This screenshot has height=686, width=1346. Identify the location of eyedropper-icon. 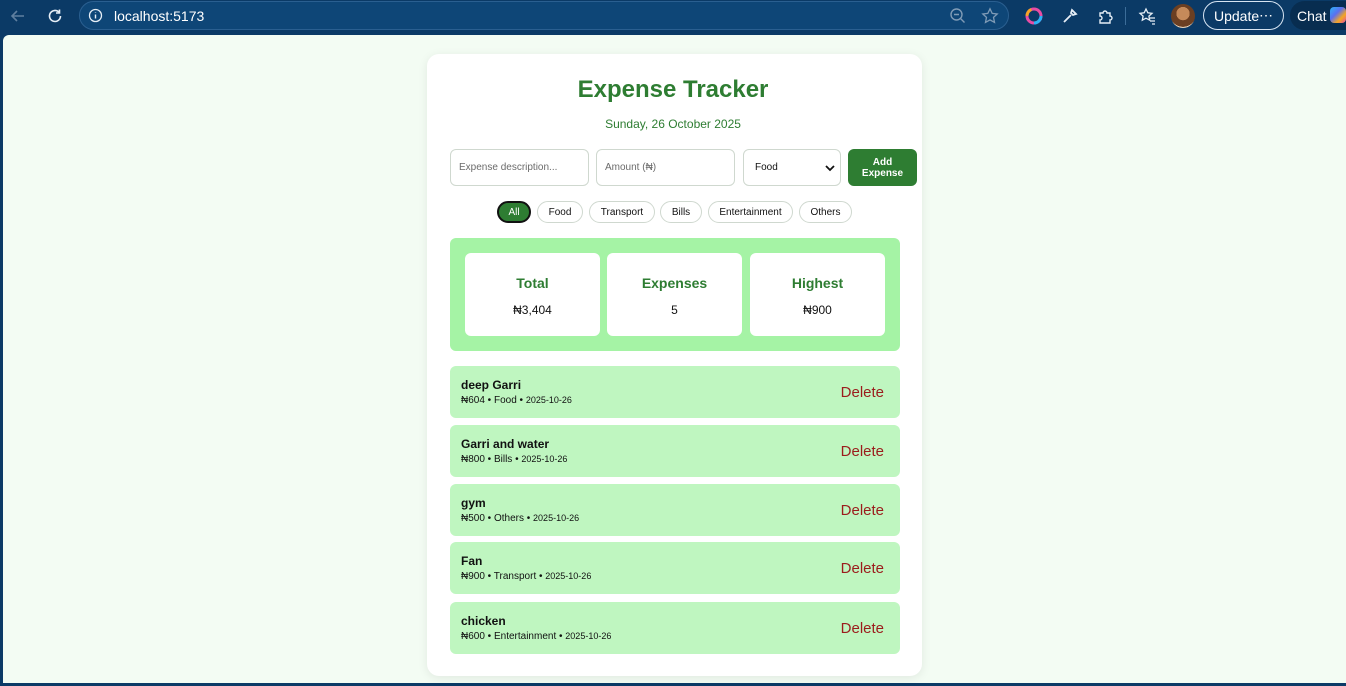
(1070, 16).